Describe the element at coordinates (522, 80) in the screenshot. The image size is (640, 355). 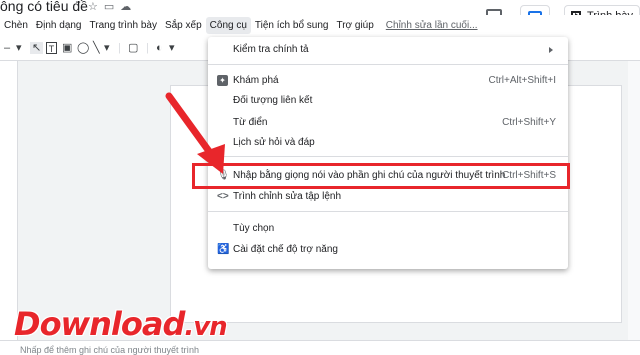
I see `menu-item-shortcut: Ctrl+Alt+Shift+I` at that location.